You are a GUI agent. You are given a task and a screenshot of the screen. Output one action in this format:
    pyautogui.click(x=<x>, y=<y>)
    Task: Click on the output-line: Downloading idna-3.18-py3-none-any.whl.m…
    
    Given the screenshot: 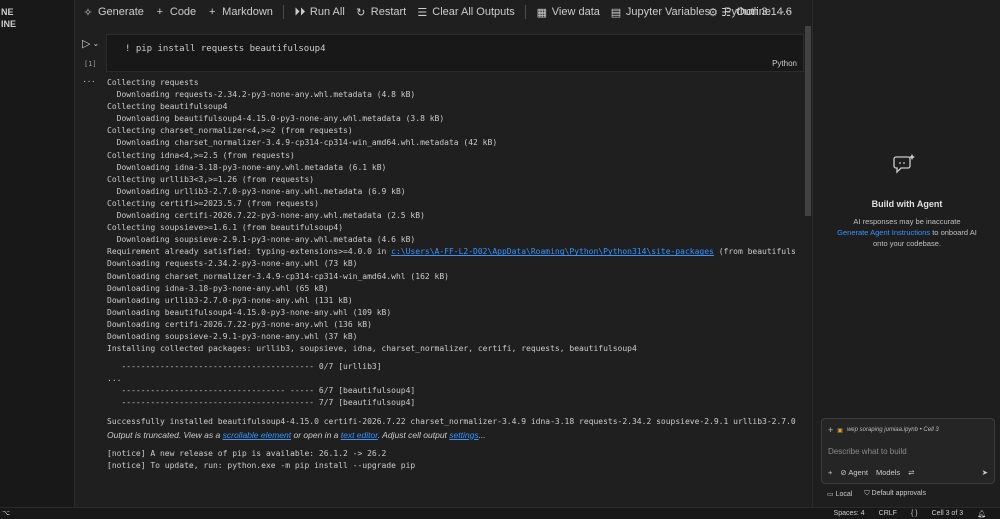 What is the action you would take?
    pyautogui.click(x=247, y=167)
    